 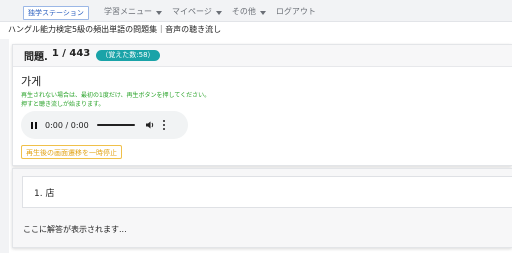 I want to click on question-label: 問題., so click(x=36, y=57).